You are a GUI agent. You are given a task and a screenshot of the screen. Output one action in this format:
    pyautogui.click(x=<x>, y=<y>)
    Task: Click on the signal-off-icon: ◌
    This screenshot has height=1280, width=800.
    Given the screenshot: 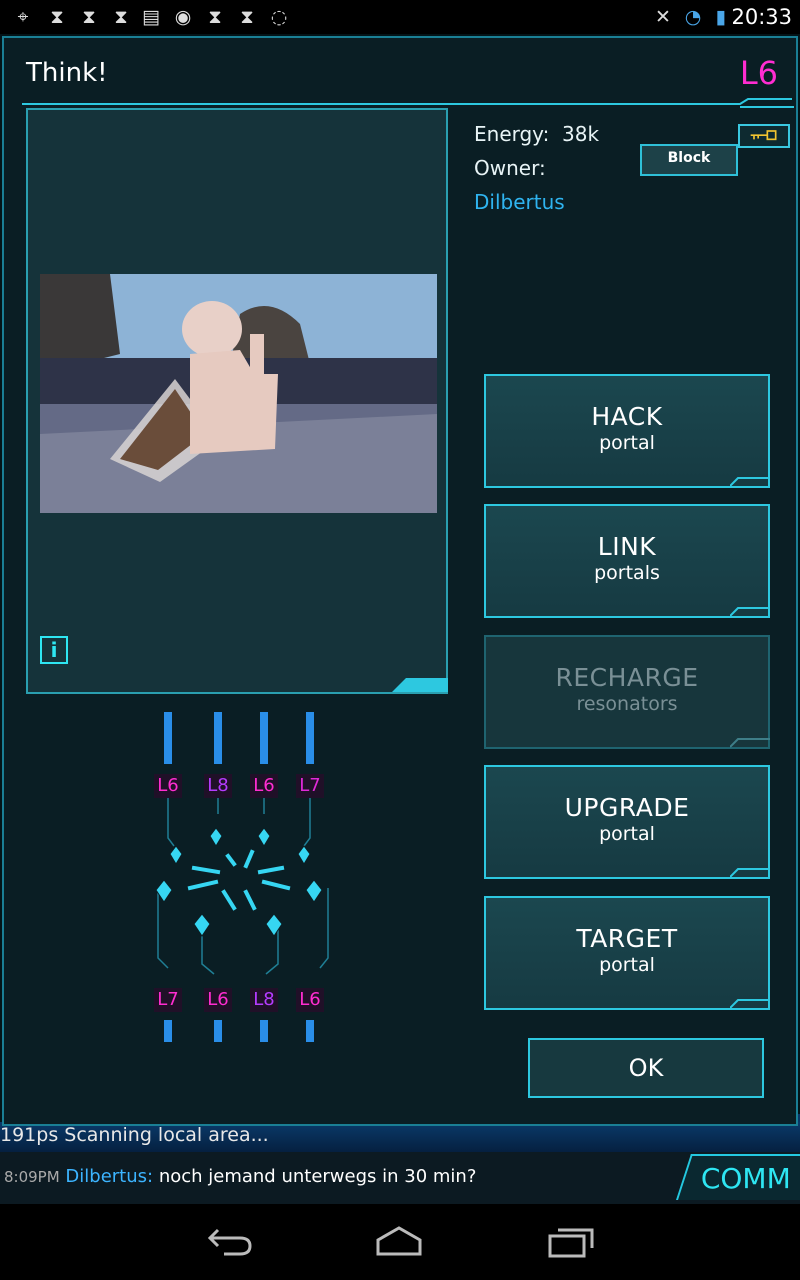 What is the action you would take?
    pyautogui.click(x=279, y=17)
    